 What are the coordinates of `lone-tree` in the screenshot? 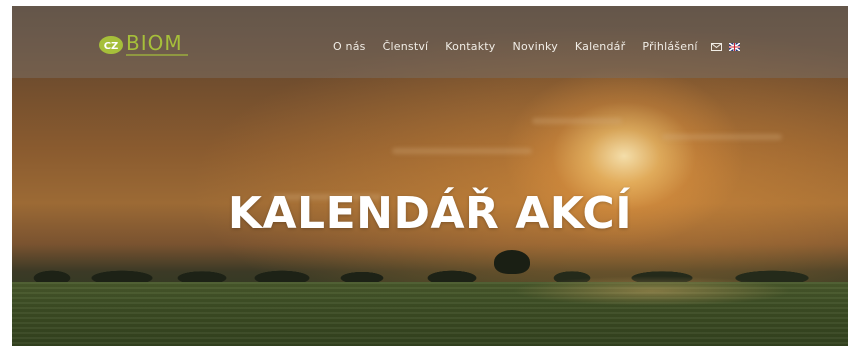 It's located at (512, 262).